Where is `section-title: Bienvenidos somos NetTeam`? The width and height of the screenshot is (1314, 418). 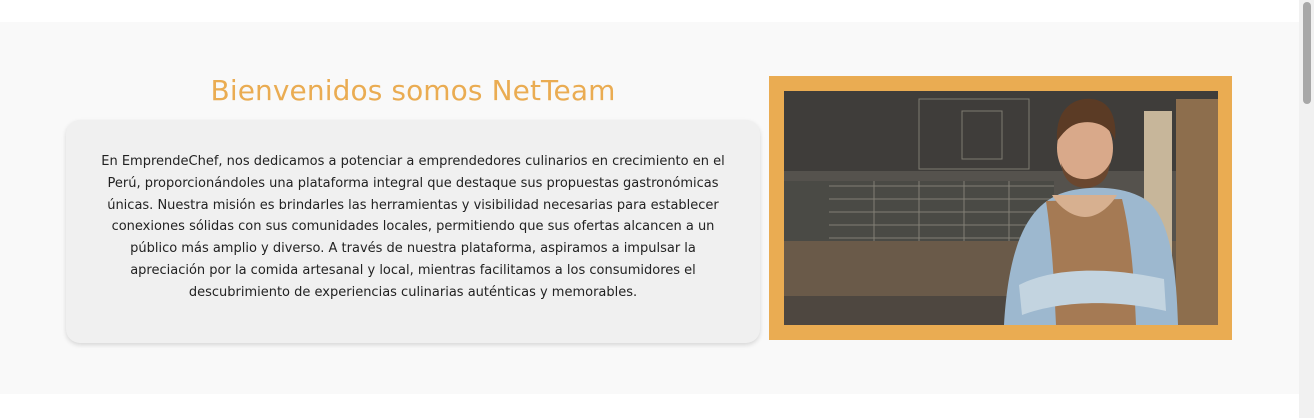
section-title: Bienvenidos somos NetTeam is located at coordinates (413, 90).